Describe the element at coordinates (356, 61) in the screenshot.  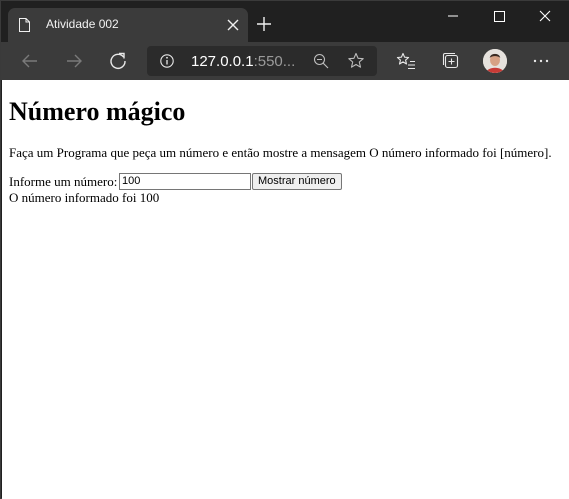
I see `star-icon` at that location.